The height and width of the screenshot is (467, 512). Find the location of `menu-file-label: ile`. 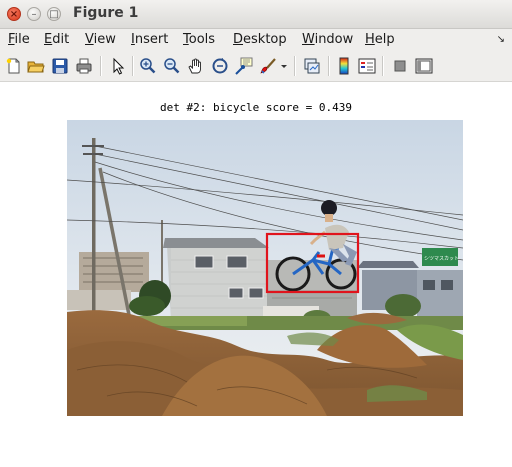

menu-file-label: ile is located at coordinates (22, 39).